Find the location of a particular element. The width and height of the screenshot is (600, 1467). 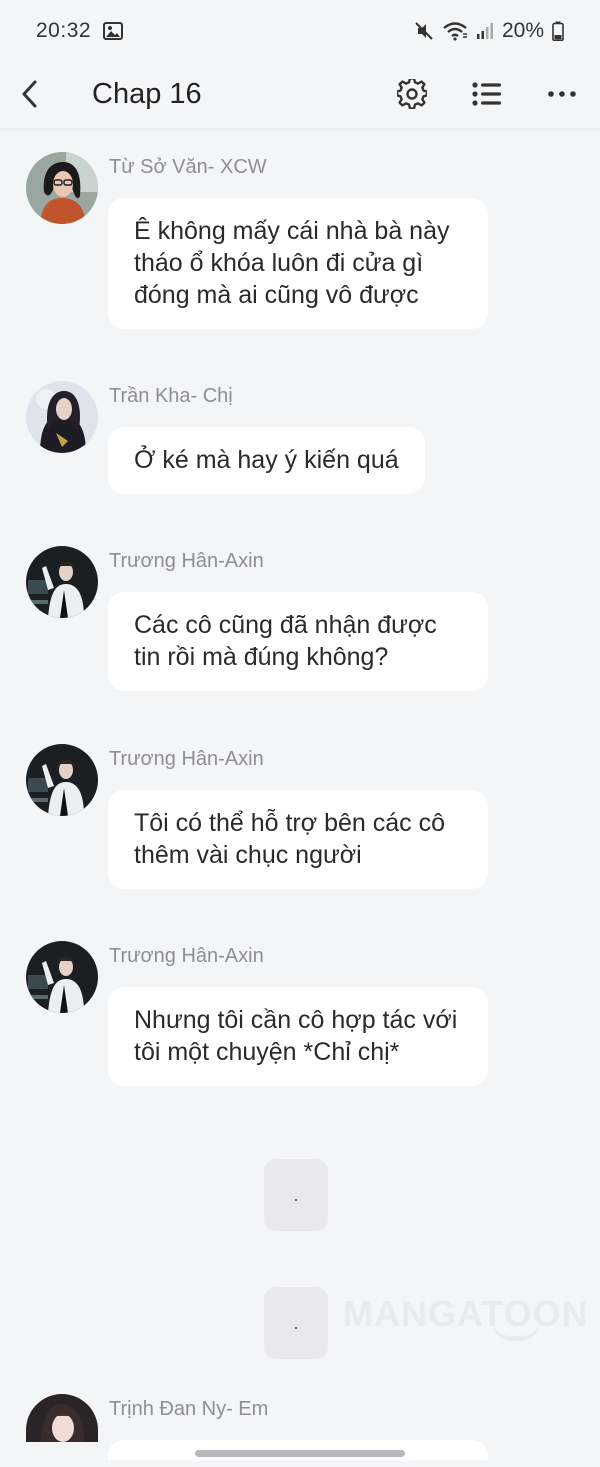

list-icon is located at coordinates (486, 94).